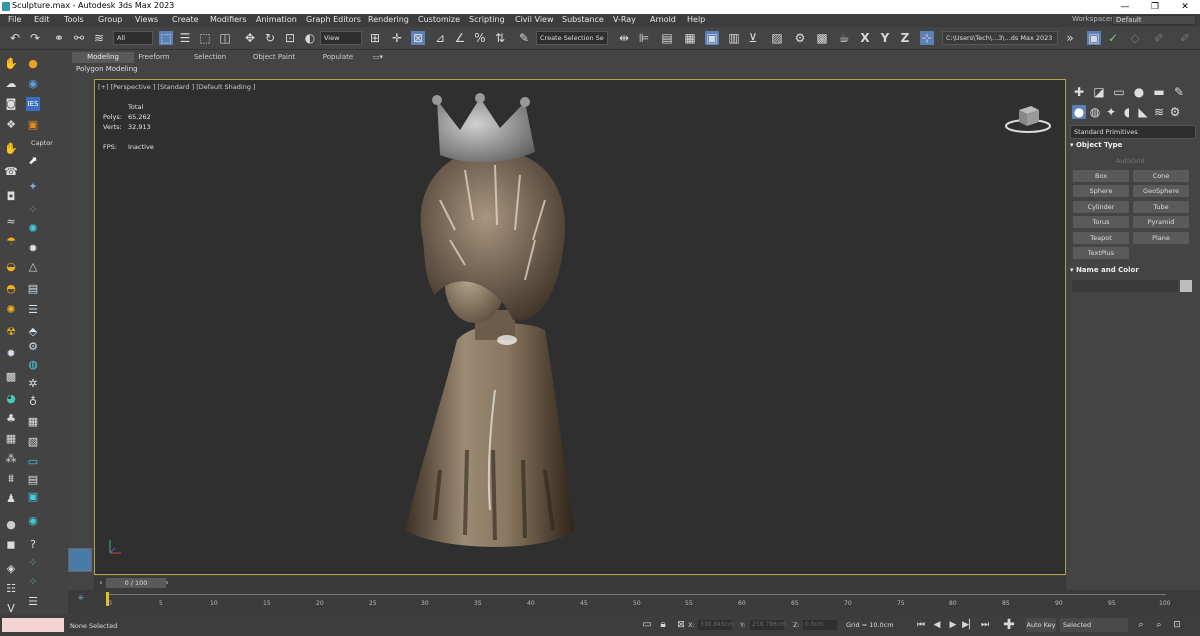  I want to click on list-icon: ☰, so click(33, 310).